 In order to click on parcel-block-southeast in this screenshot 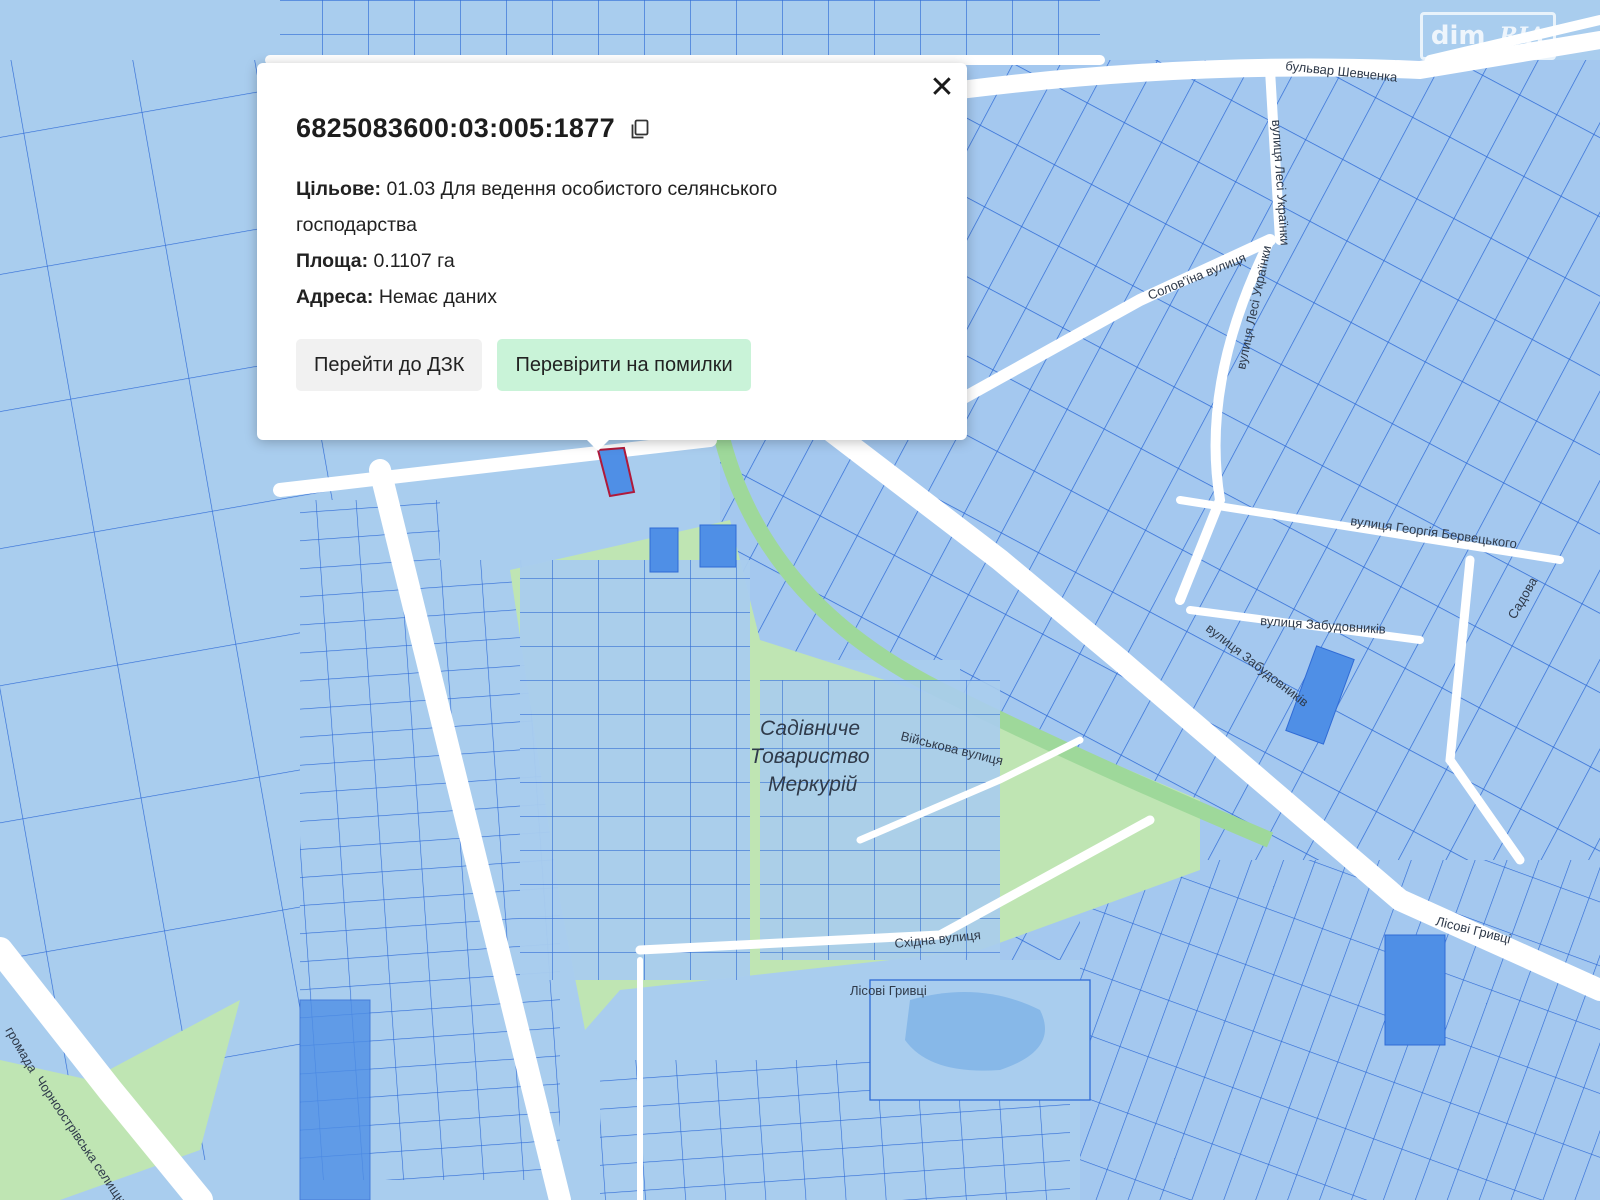, I will do `click(1340, 1030)`.